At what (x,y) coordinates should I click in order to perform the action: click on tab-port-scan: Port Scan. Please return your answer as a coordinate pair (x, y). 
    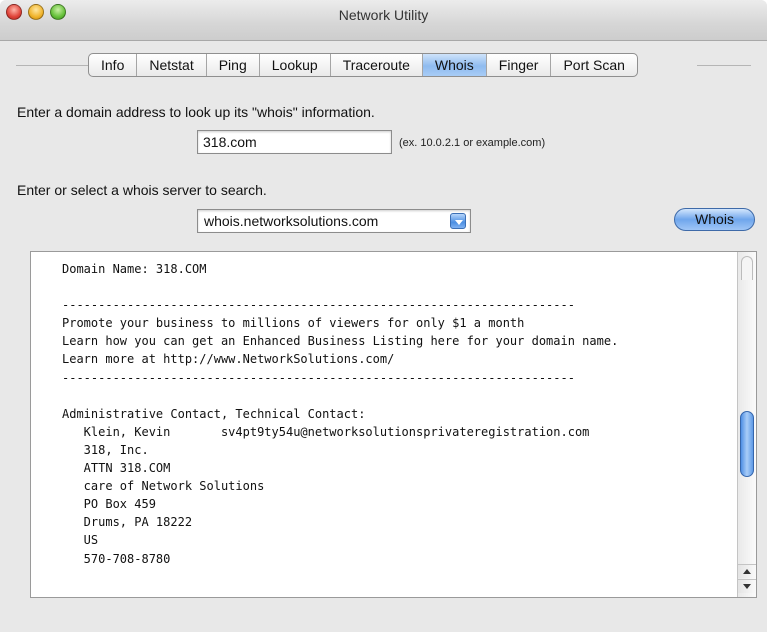
    Looking at the image, I should click on (593, 65).